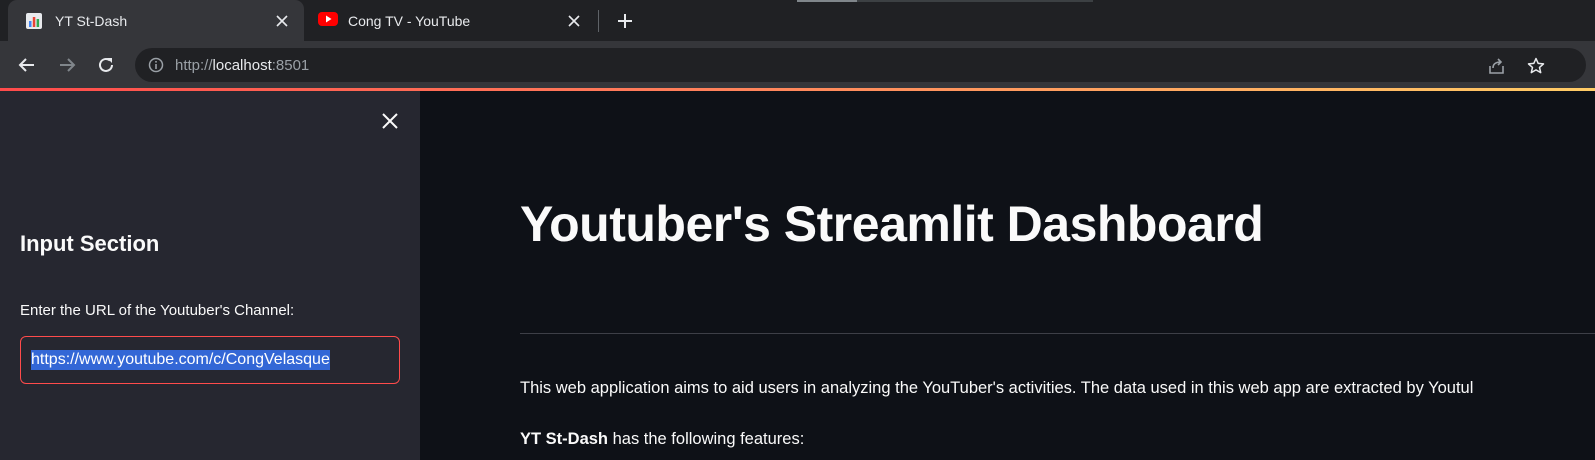 This screenshot has height=460, width=1595. What do you see at coordinates (90, 243) in the screenshot?
I see `sidebar-heading: Input Section` at bounding box center [90, 243].